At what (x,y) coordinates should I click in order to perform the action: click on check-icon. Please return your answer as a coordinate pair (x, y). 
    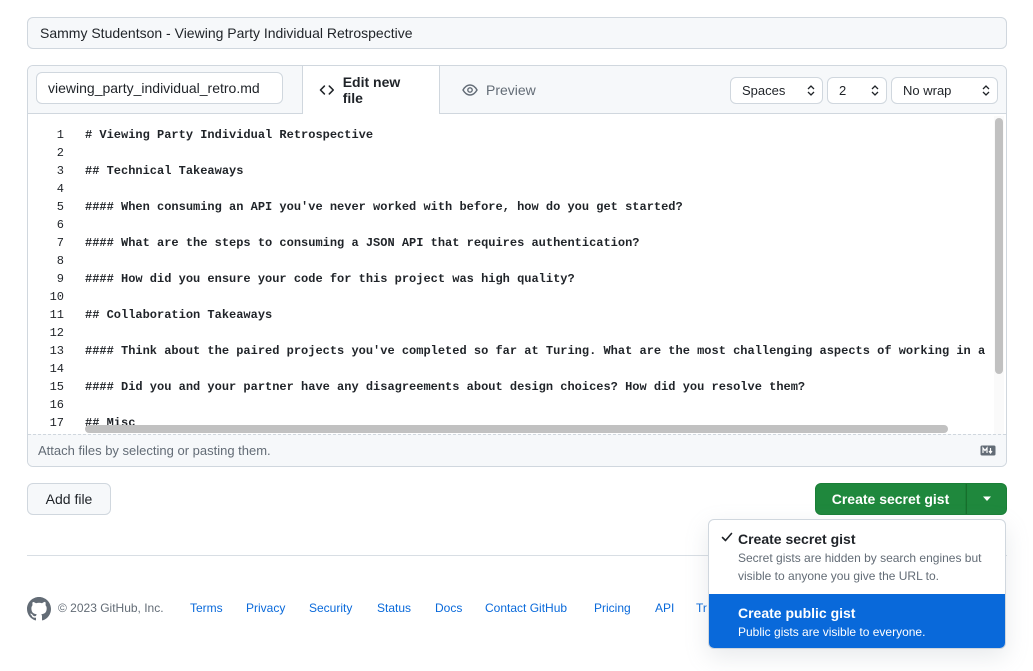
    Looking at the image, I should click on (727, 537).